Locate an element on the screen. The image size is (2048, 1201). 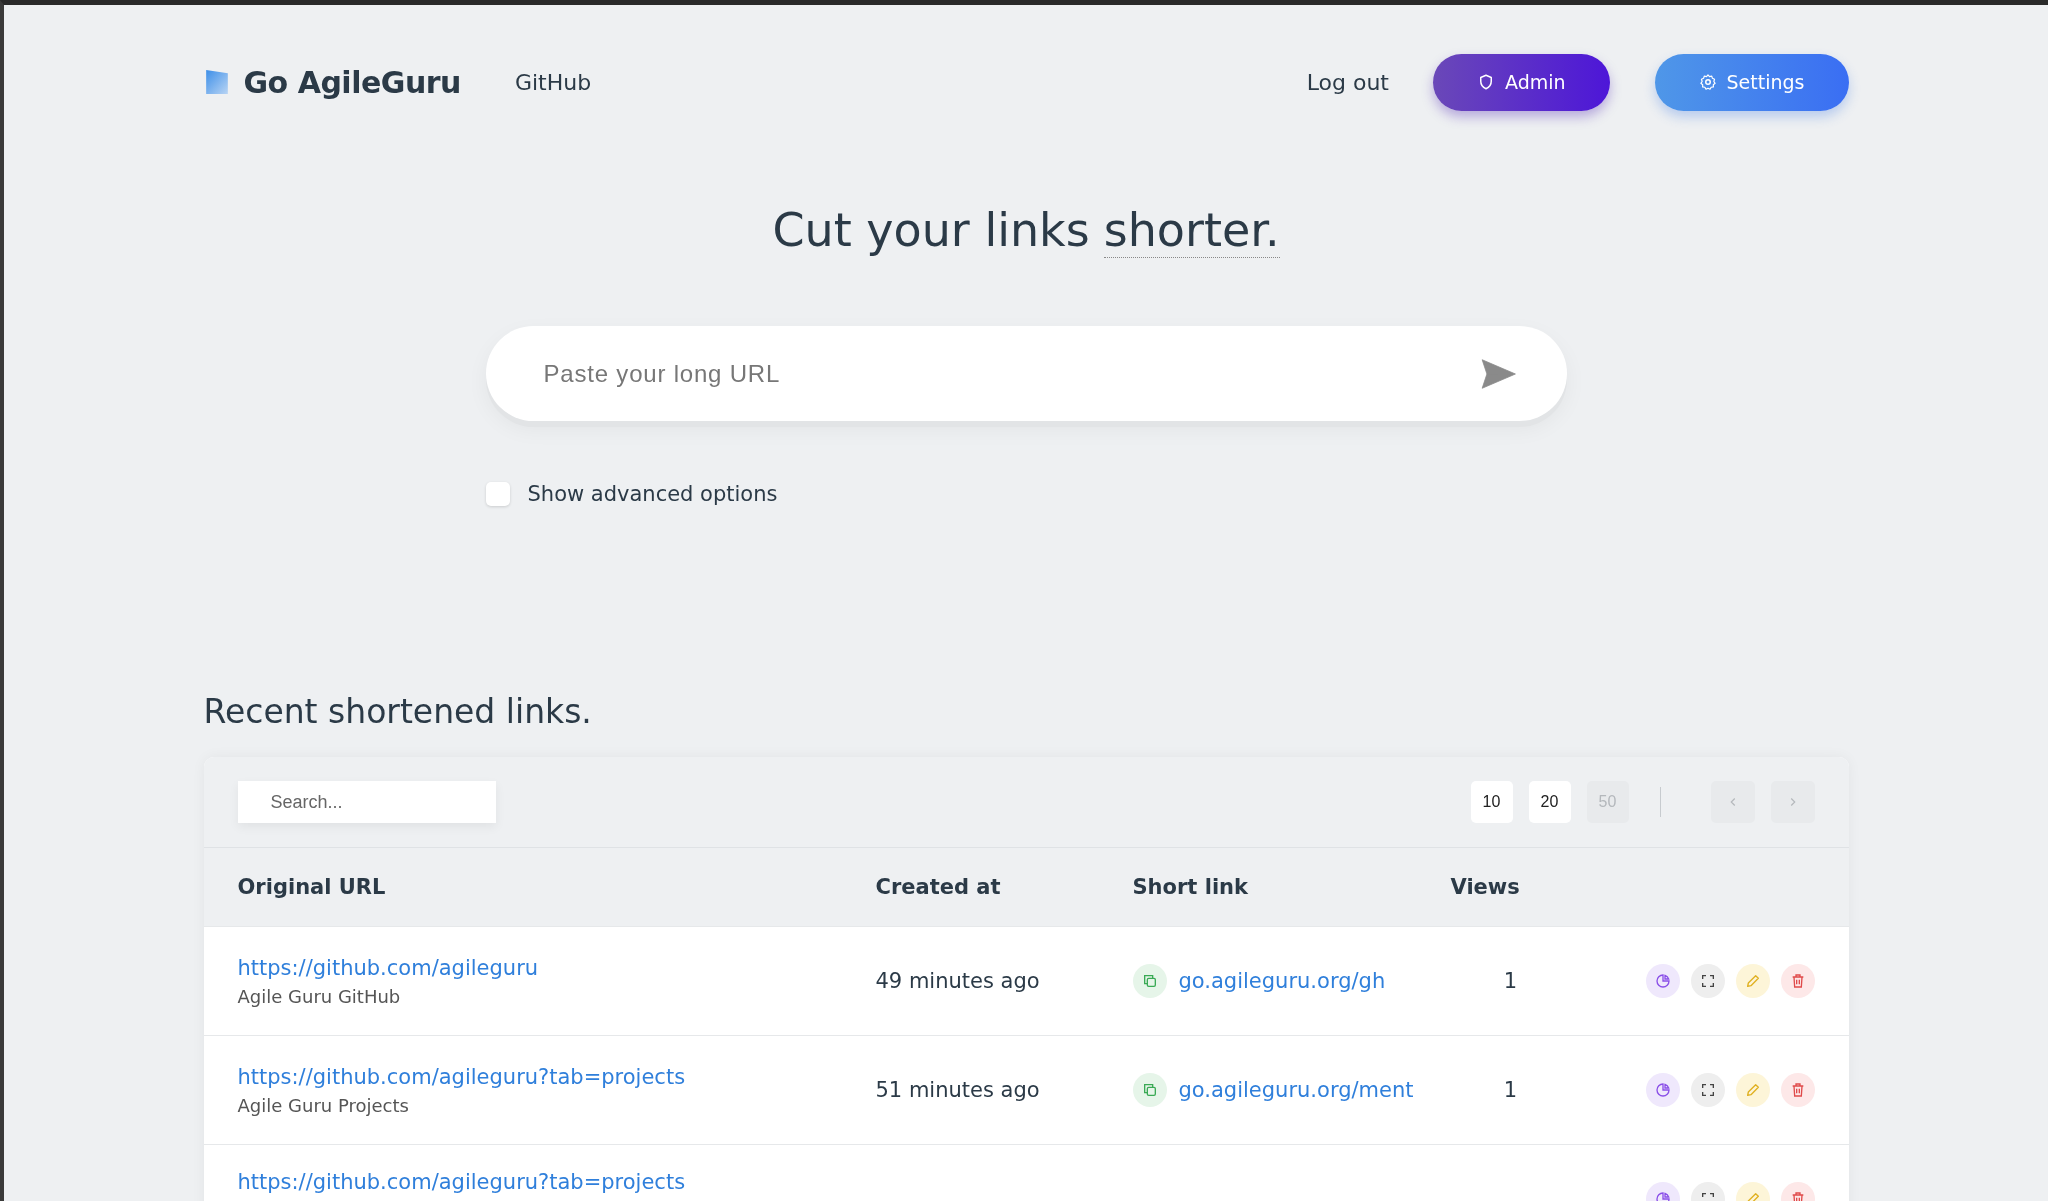
created-time: 49 minutes ago is located at coordinates (957, 981).